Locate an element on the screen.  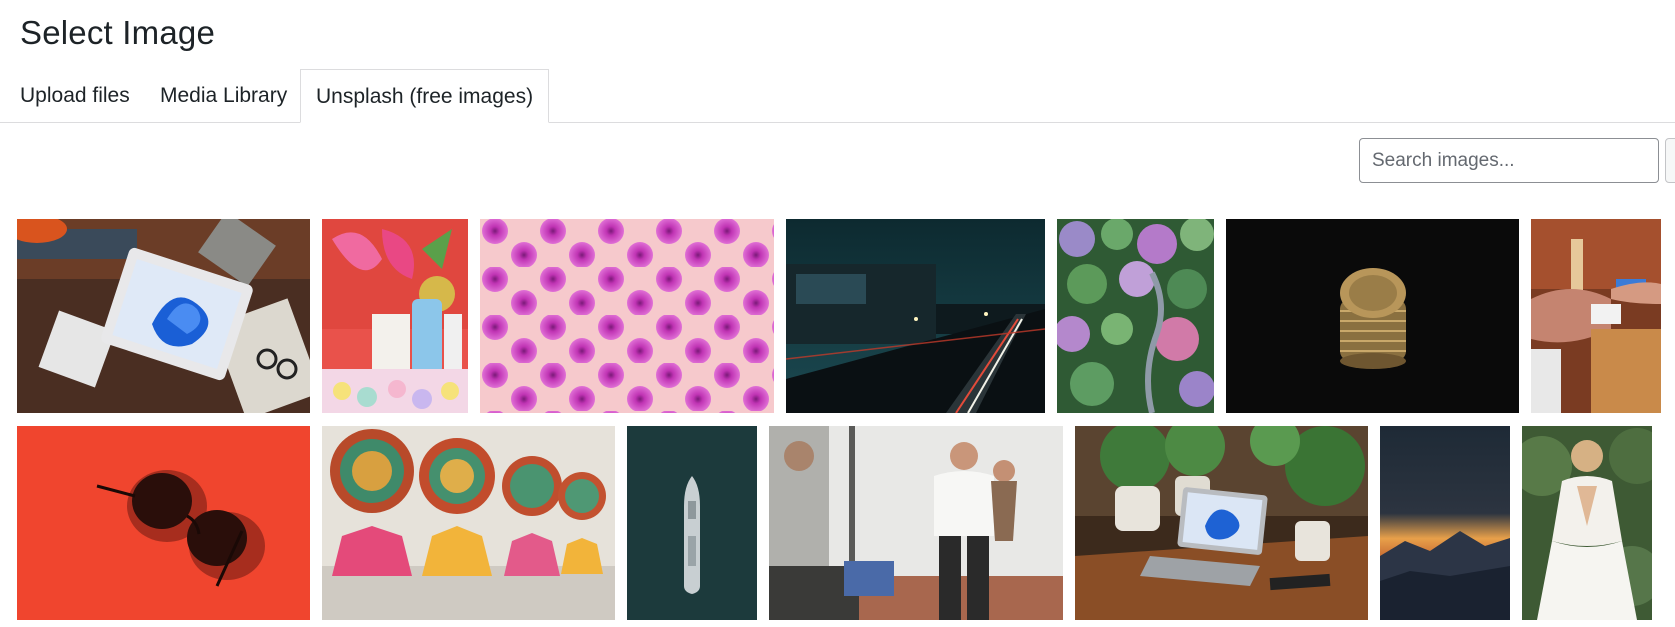
image-ship-aerial is located at coordinates (692, 523).